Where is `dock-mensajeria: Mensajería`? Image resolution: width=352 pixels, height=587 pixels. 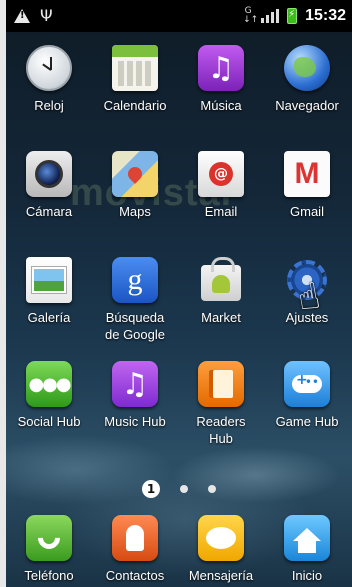 dock-mensajeria: Mensajería is located at coordinates (221, 549).